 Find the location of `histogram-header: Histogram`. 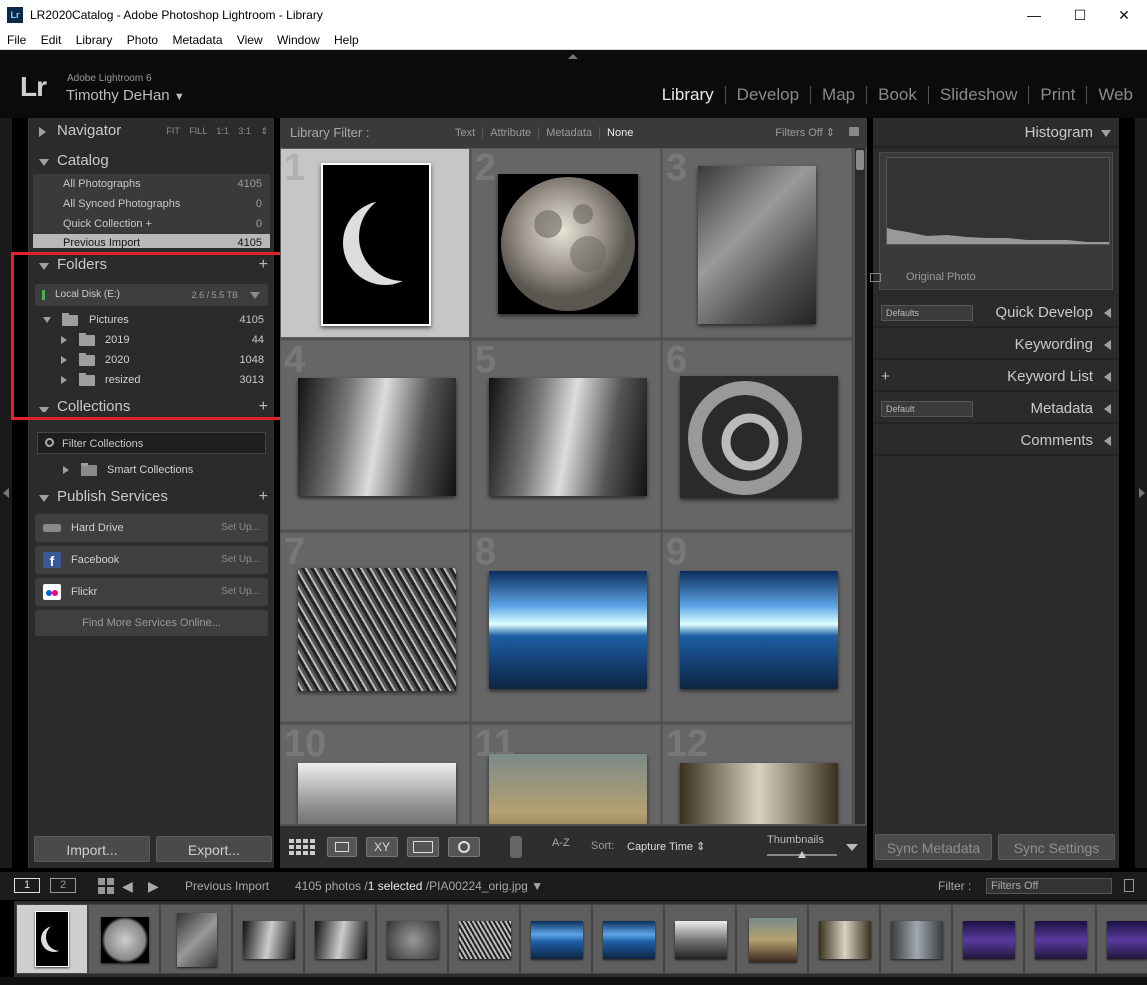

histogram-header: Histogram is located at coordinates (996, 133).